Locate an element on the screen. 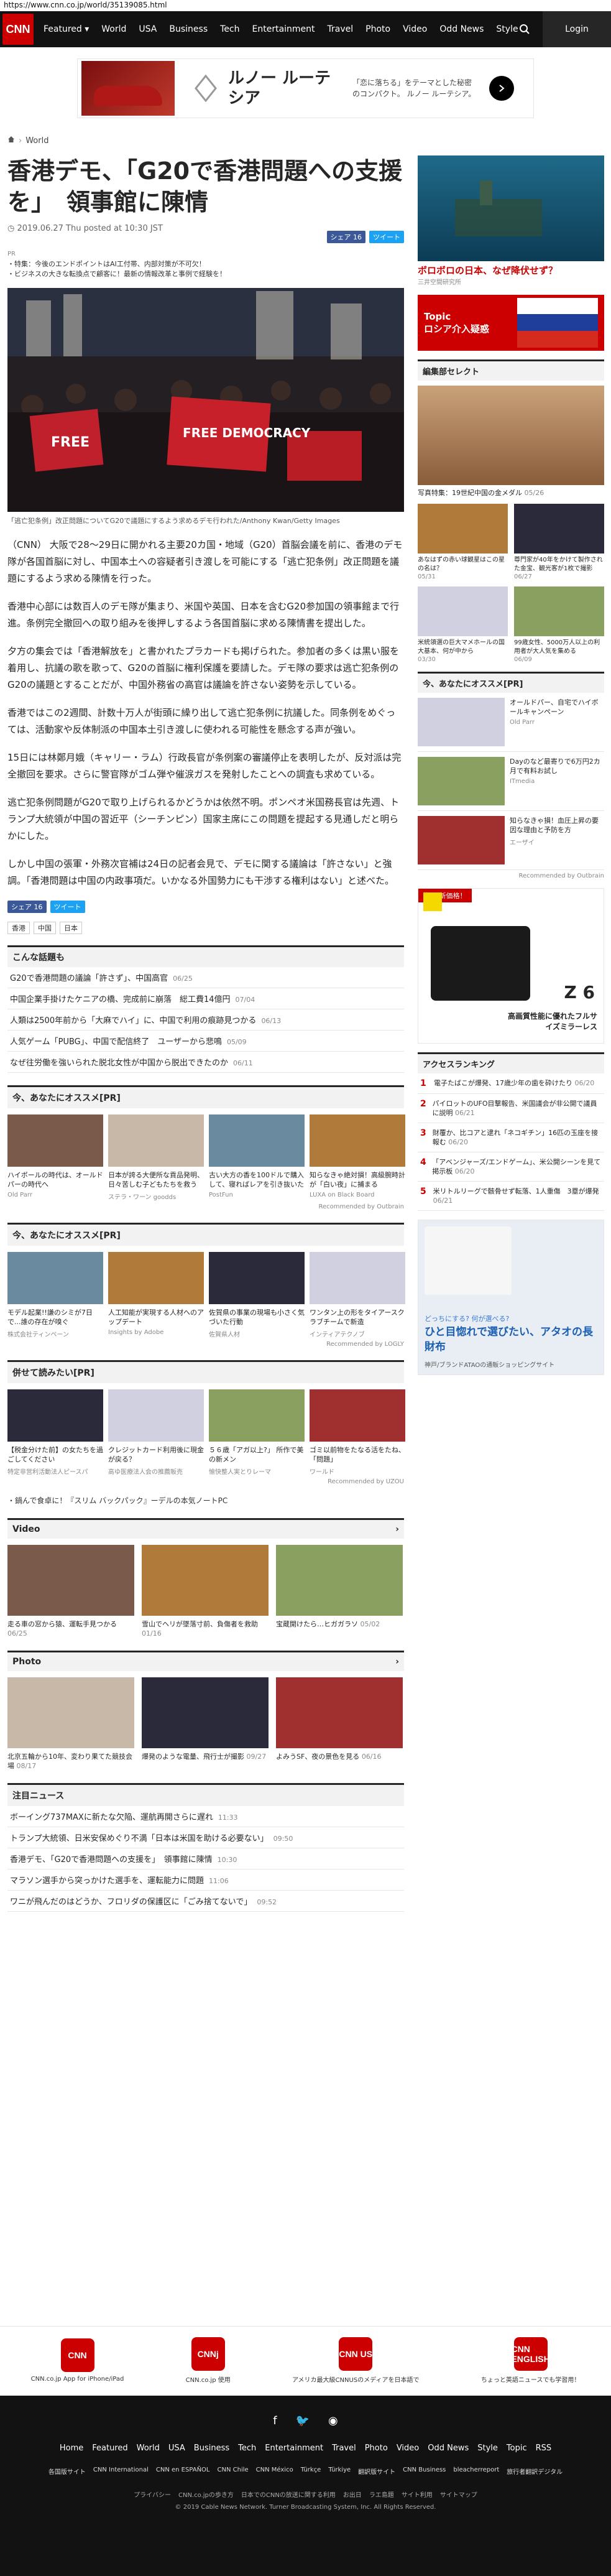 This screenshot has width=611, height=2576. attention-item: マラソン選手から突っかけた選手を、運転能力に問題 11:06 is located at coordinates (205, 1880).